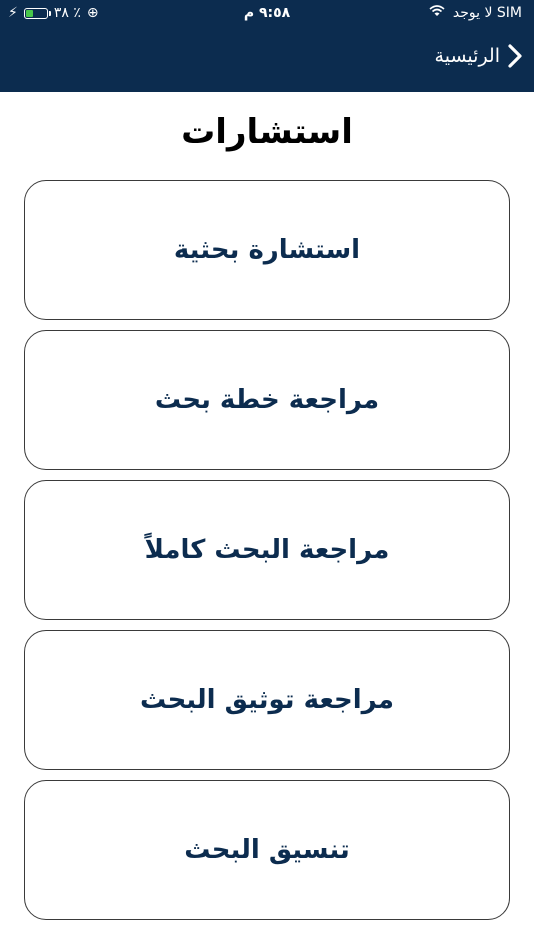  What do you see at coordinates (267, 60) in the screenshot?
I see `nav-bar: الرئيسية` at bounding box center [267, 60].